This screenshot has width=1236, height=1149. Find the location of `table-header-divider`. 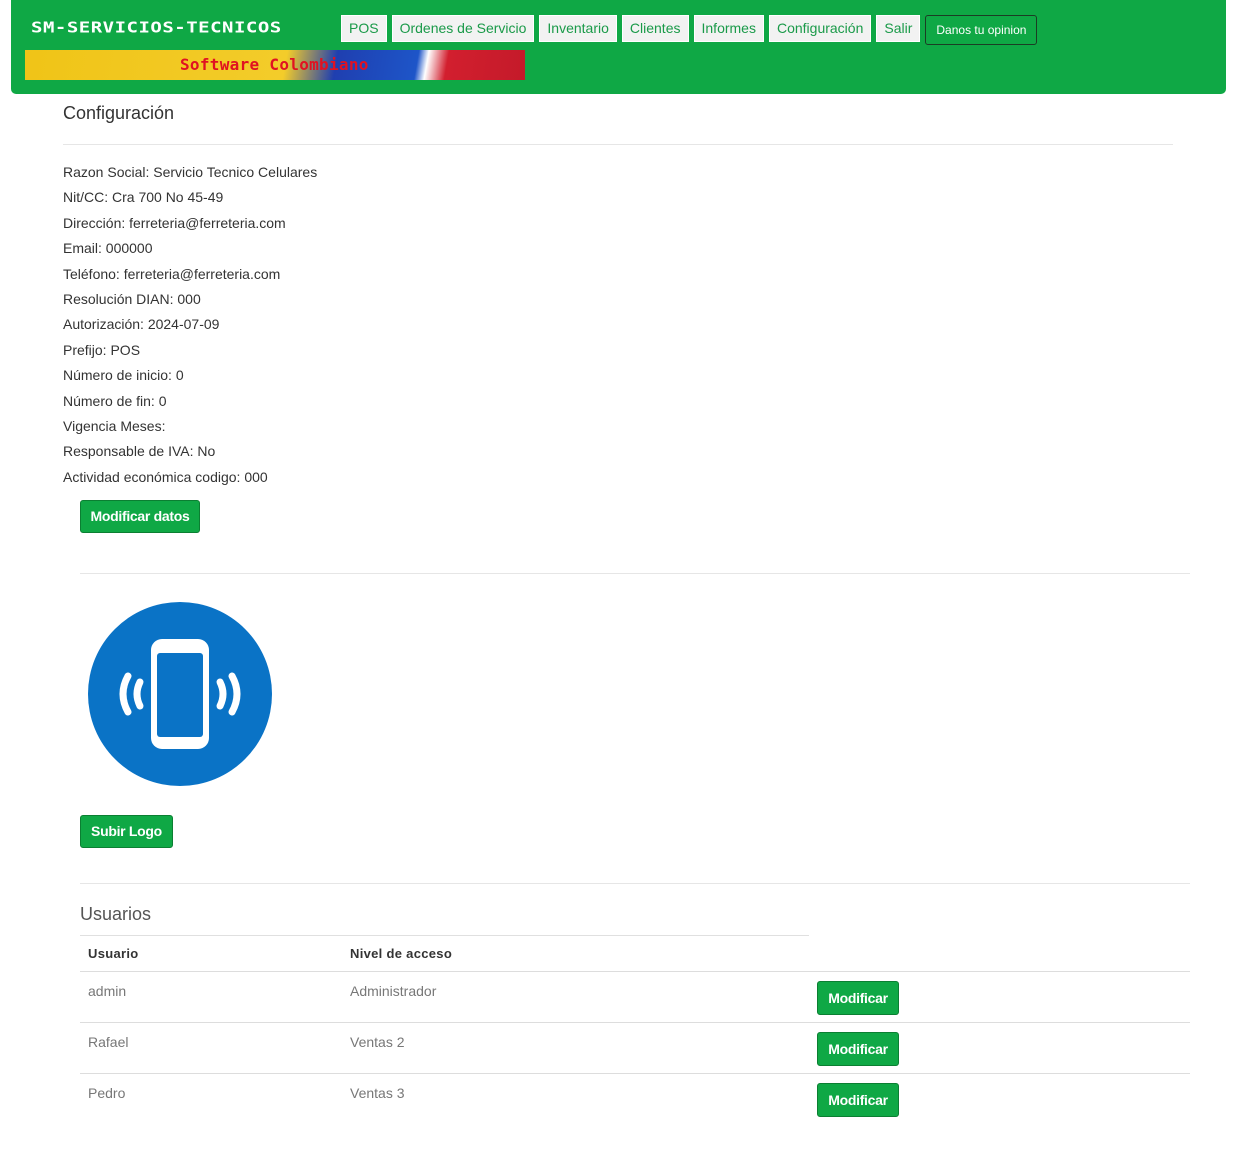

table-header-divider is located at coordinates (635, 971).